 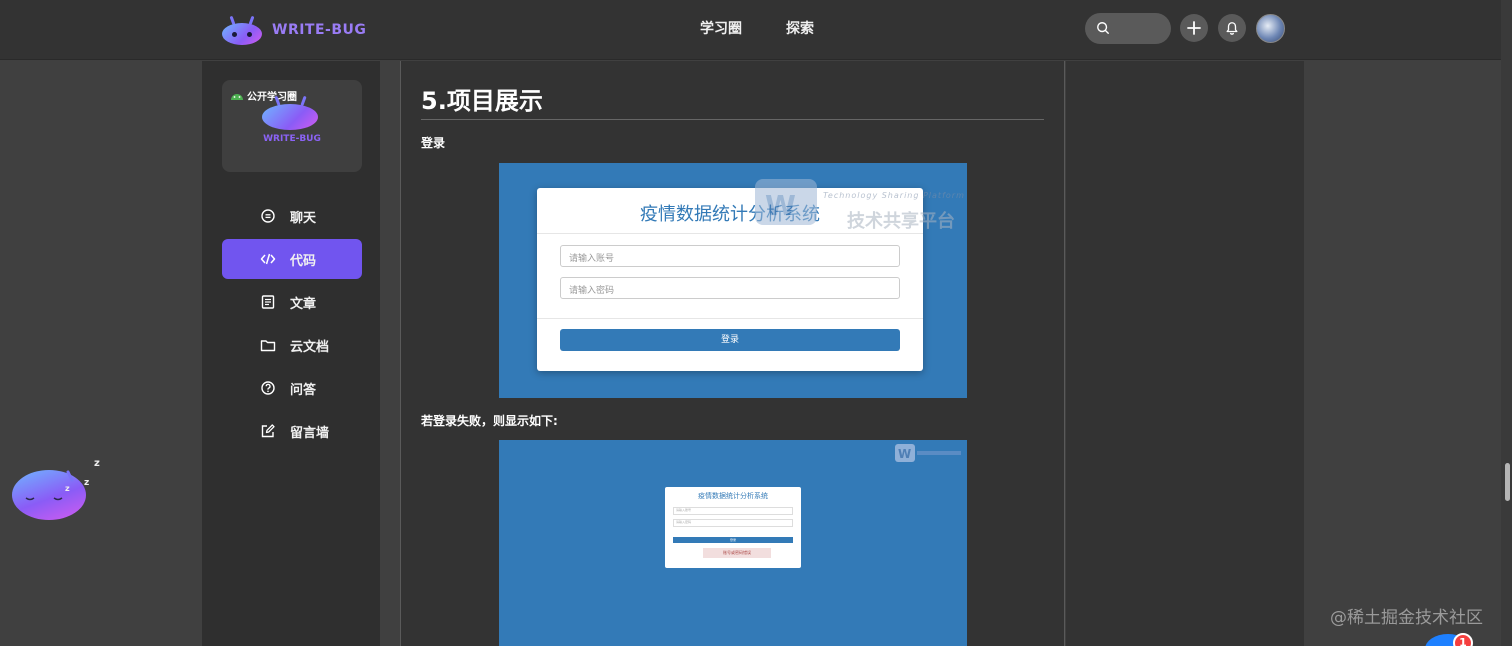 I want to click on sleeping-mascot-icon: z z z, so click(x=60, y=490).